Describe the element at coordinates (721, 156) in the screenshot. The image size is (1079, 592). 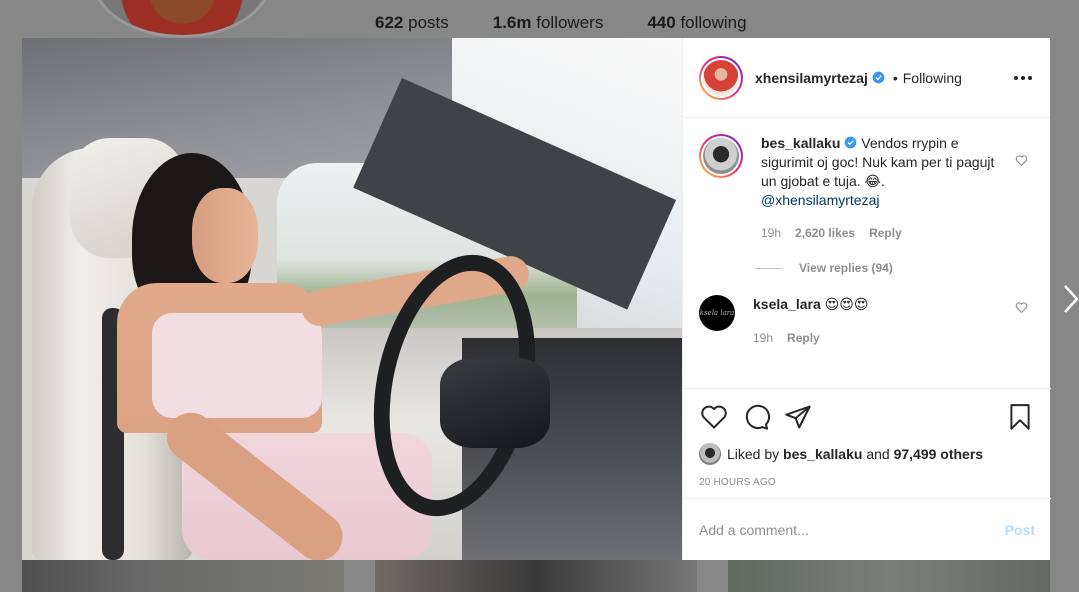
I see `commenter-avatar` at that location.